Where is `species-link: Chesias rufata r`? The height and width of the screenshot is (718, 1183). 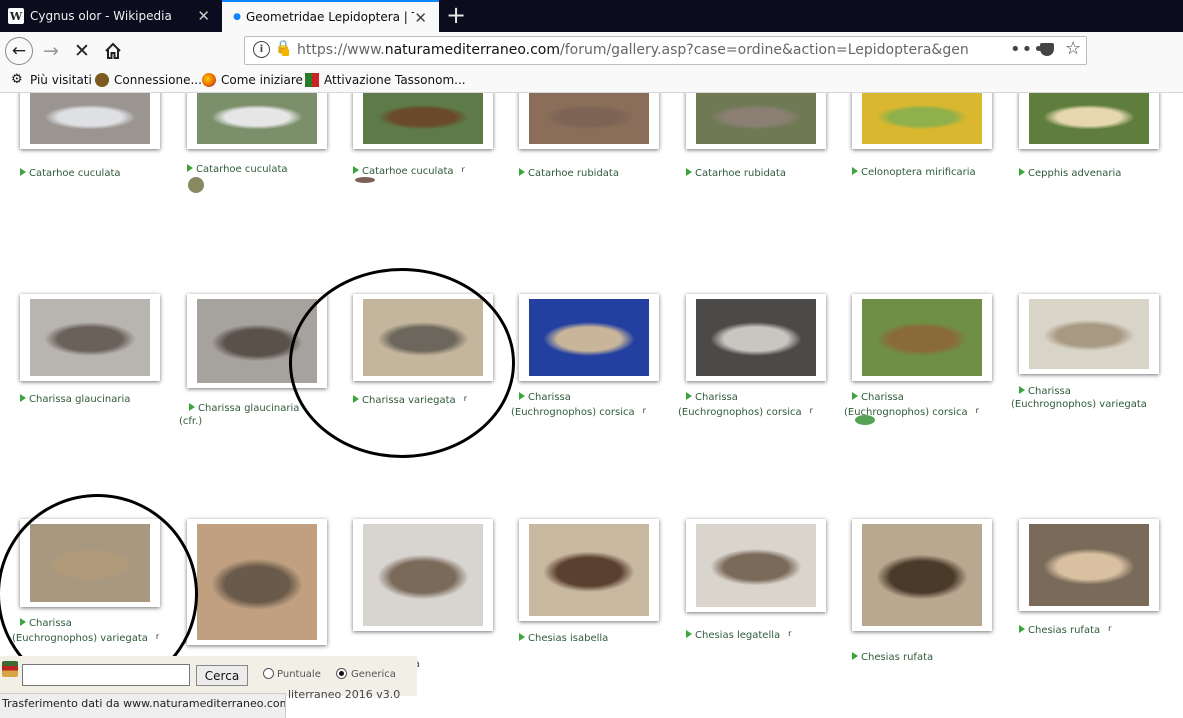 species-link: Chesias rufata r is located at coordinates (1065, 629).